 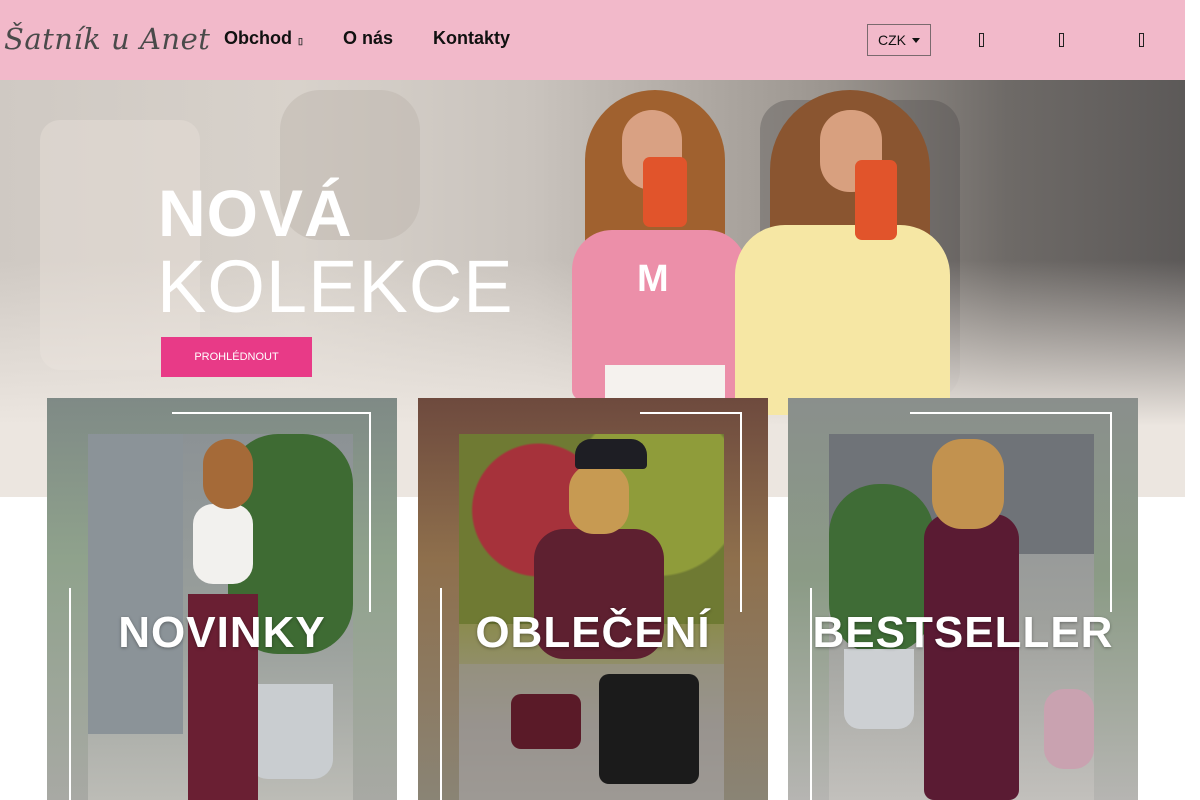 I want to click on user-icon, so click(x=981, y=41).